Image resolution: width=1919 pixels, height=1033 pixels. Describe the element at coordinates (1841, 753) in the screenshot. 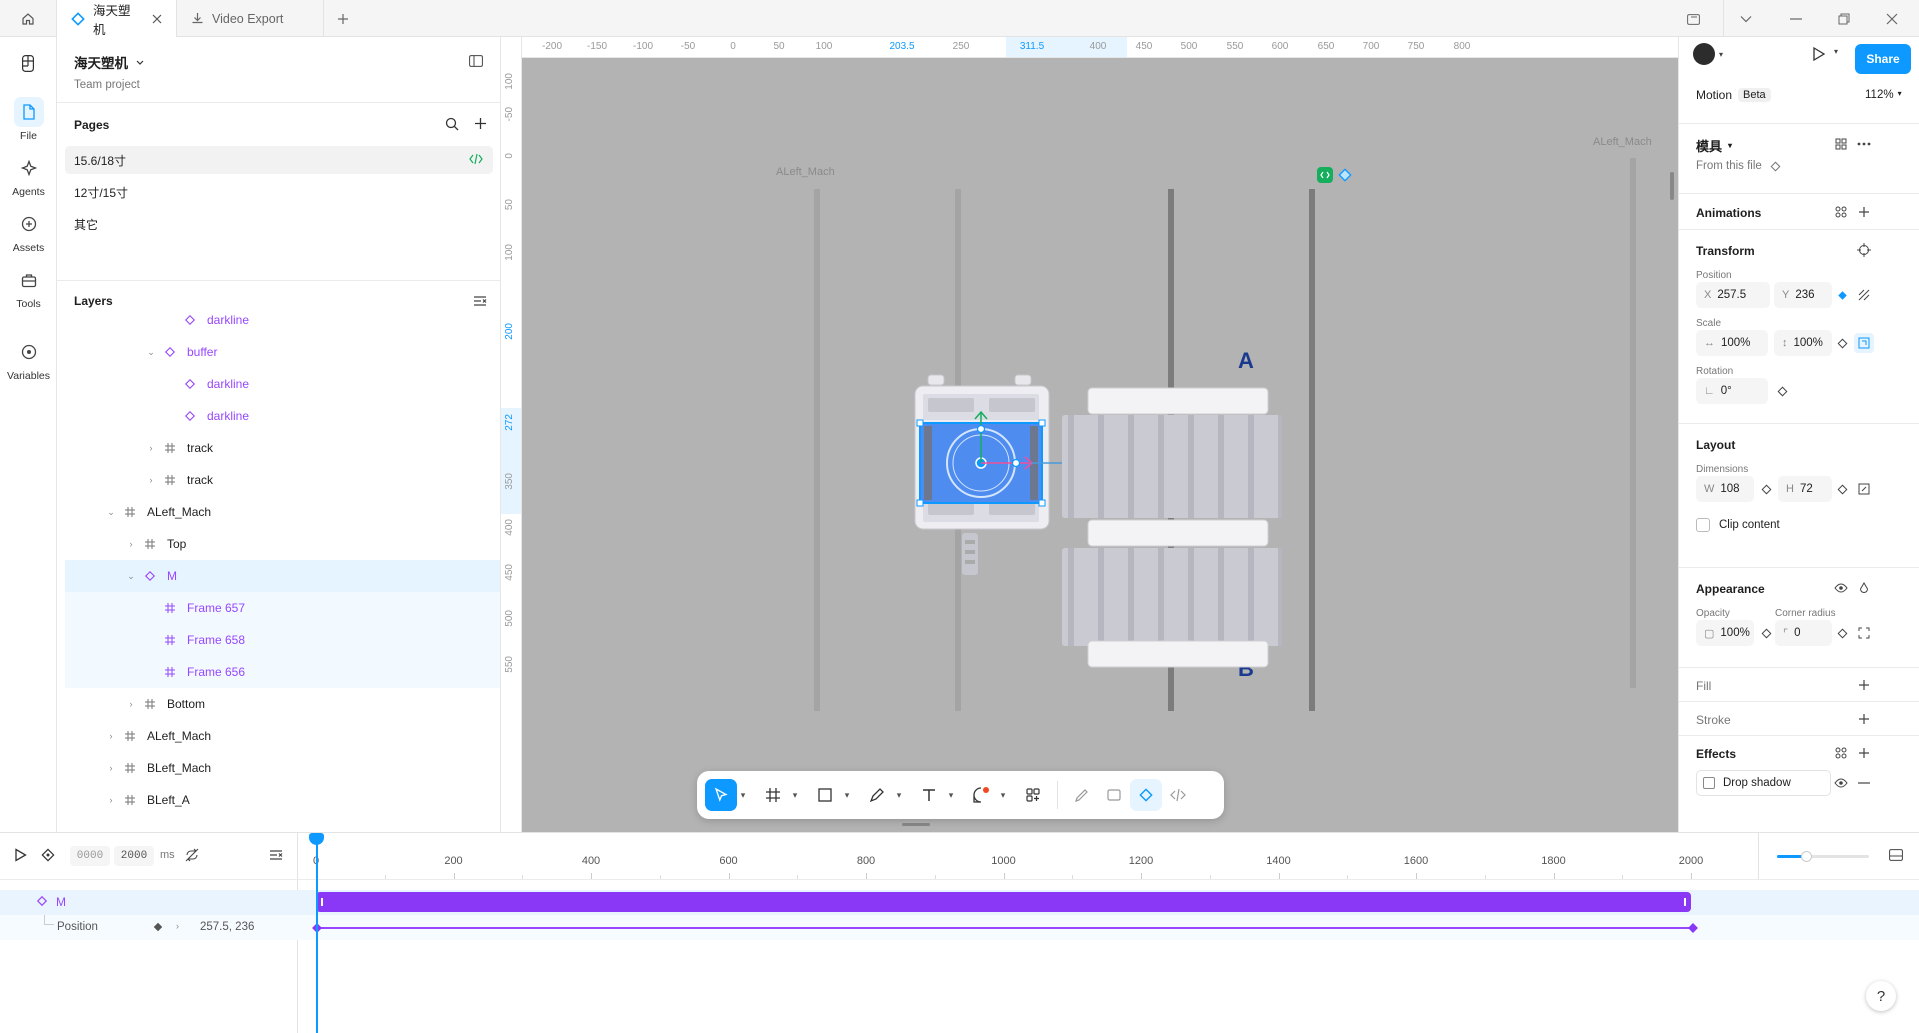

I see `effect-presets-icon` at that location.